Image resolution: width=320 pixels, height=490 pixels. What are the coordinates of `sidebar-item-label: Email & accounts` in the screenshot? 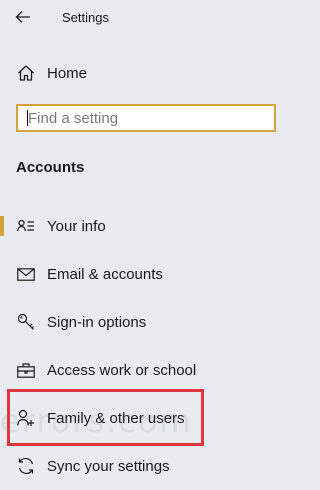 It's located at (105, 274).